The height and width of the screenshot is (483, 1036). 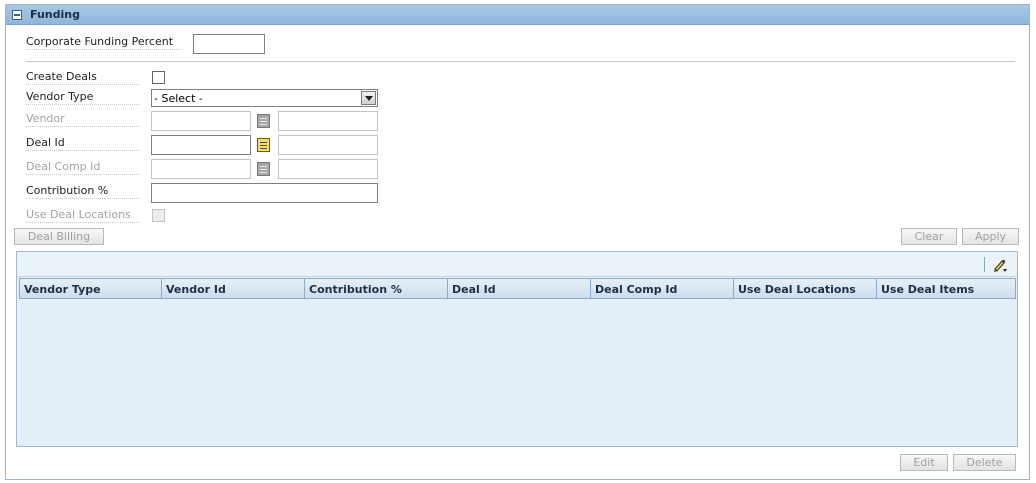 What do you see at coordinates (984, 462) in the screenshot?
I see `delete-button: Delete` at bounding box center [984, 462].